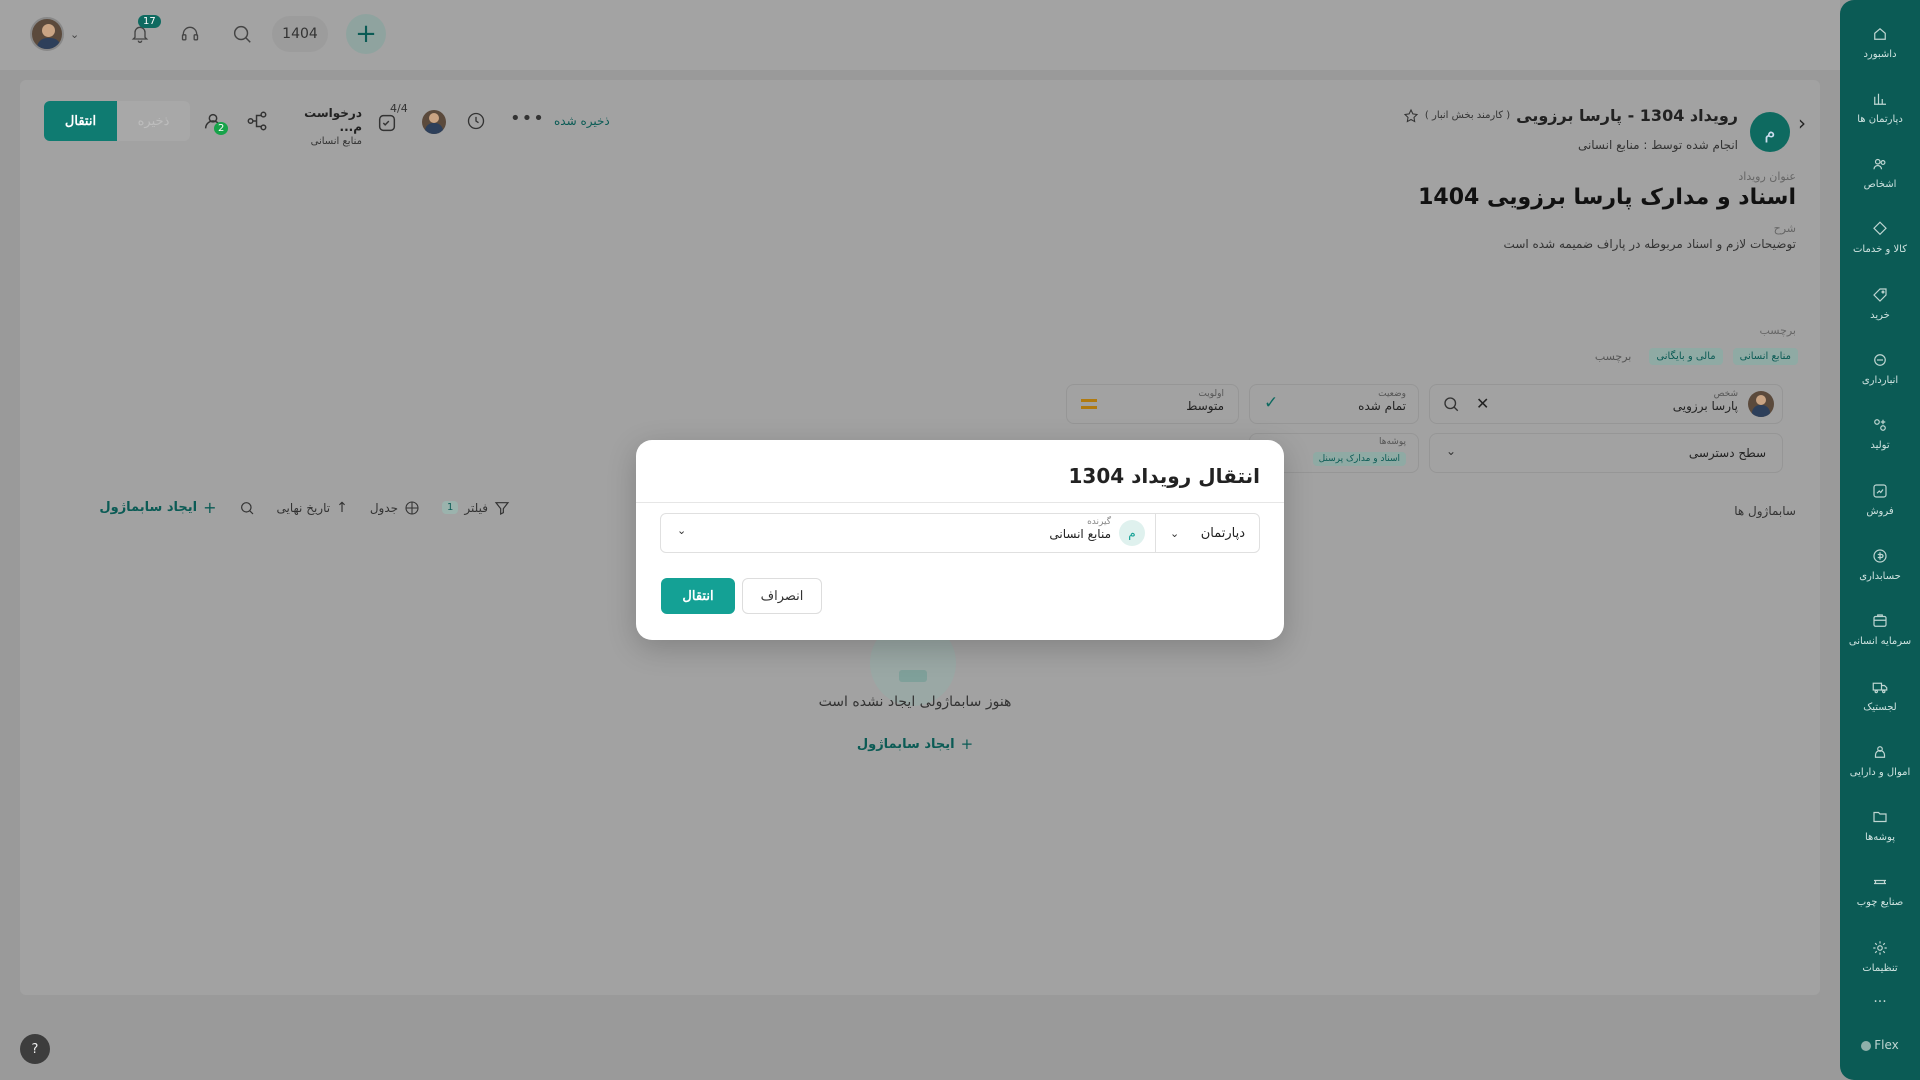 The image size is (1920, 1080). Describe the element at coordinates (1880, 369) in the screenshot. I see `sidebar-item: انبارداری` at that location.